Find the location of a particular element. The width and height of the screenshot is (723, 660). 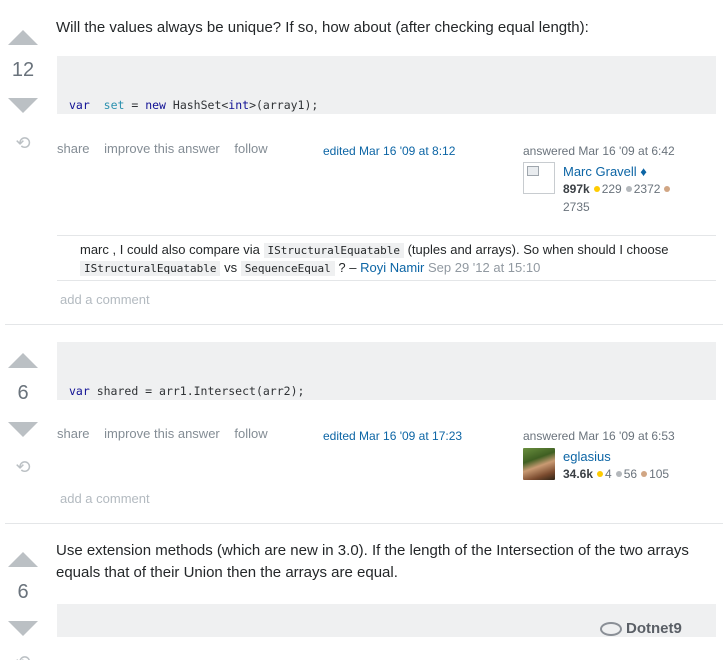

silver-badge-count: 56 is located at coordinates (630, 474).